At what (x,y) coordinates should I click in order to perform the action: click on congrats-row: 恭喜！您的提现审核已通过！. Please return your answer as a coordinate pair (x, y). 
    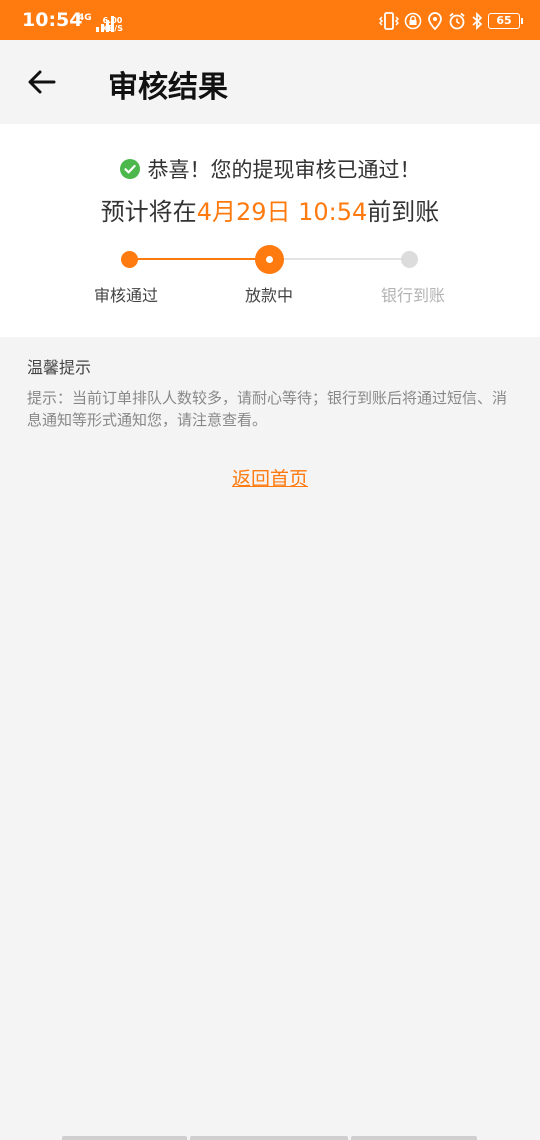
    Looking at the image, I should click on (270, 169).